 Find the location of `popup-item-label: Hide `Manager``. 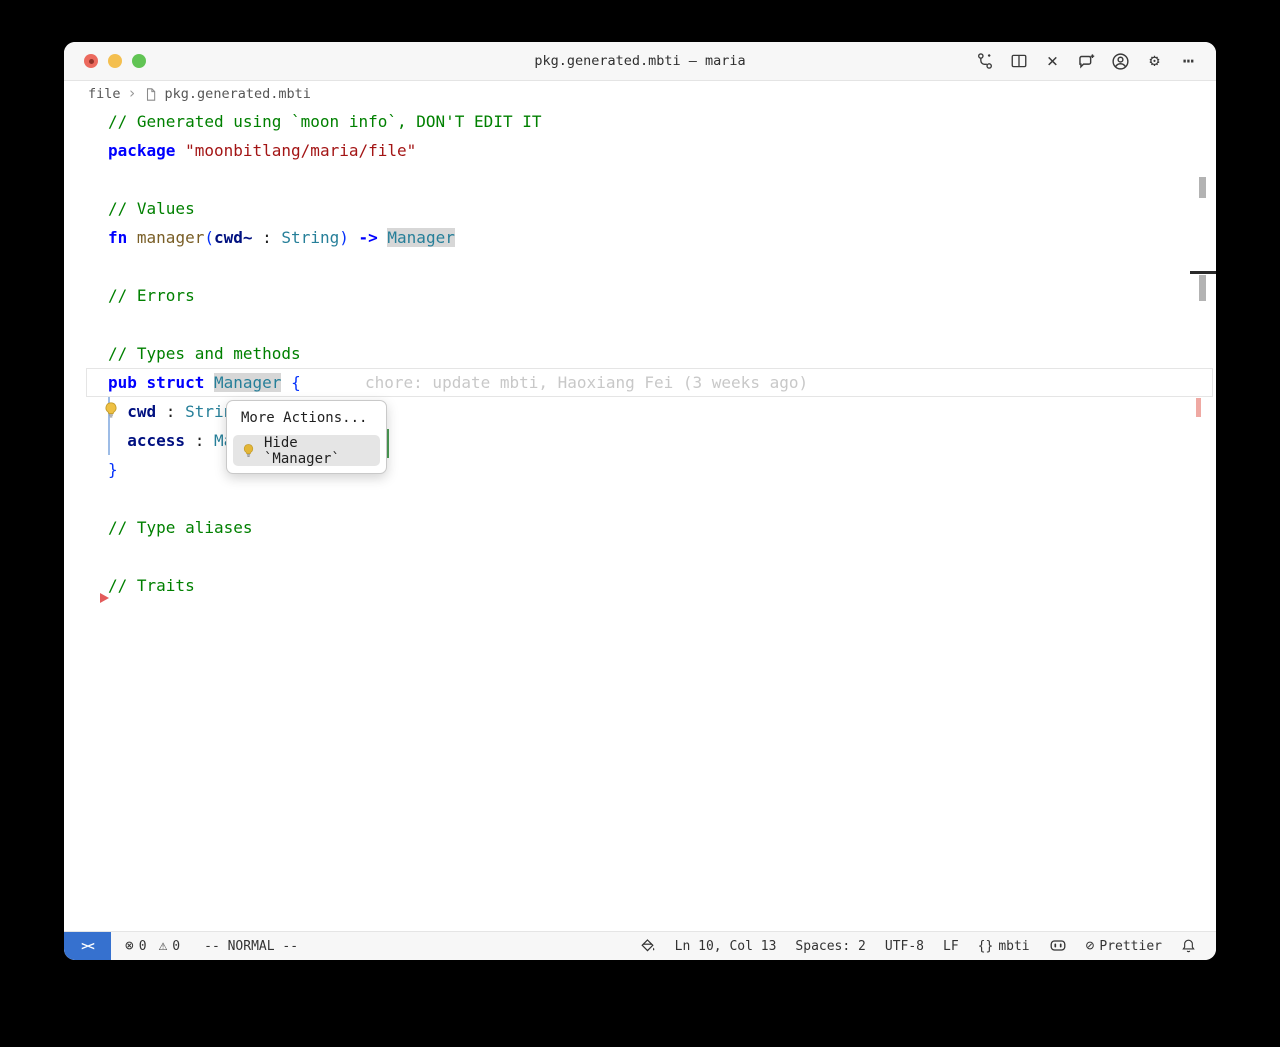

popup-item-label: Hide `Manager` is located at coordinates (302, 450).